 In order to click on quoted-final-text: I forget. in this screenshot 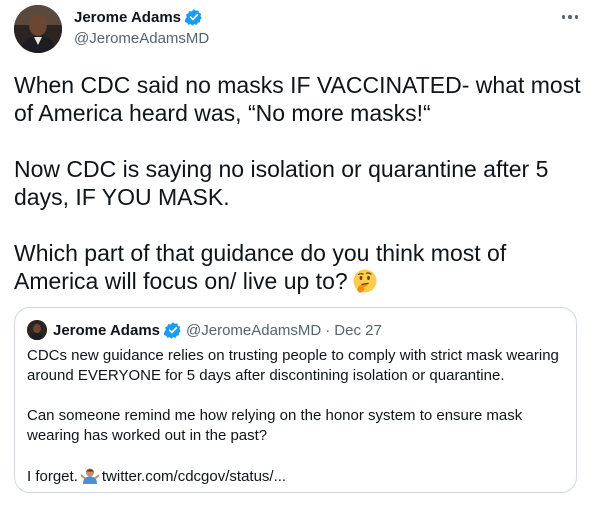, I will do `click(52, 476)`.